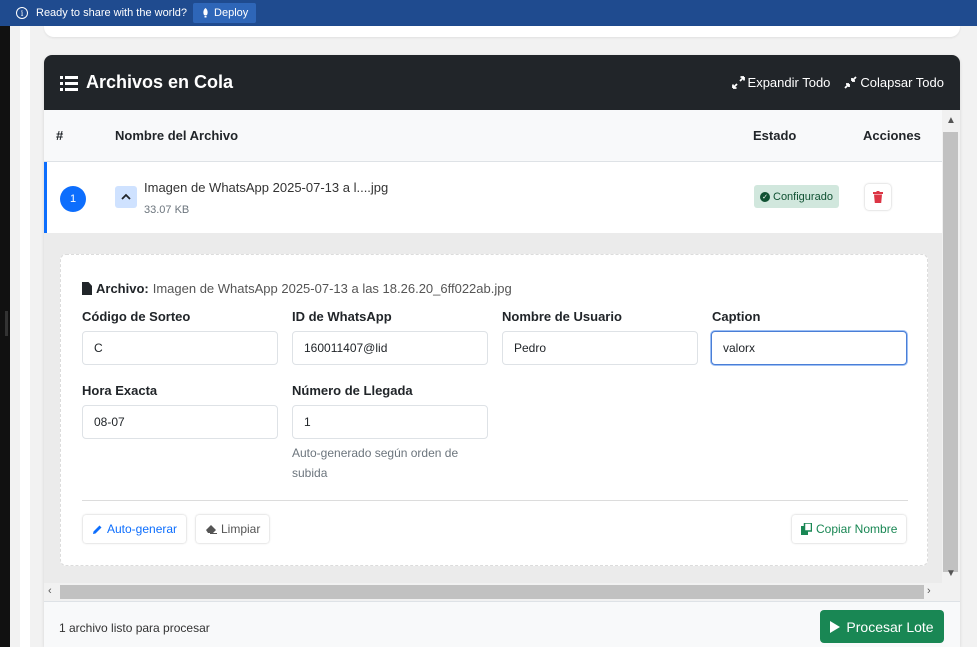 The image size is (977, 647). What do you see at coordinates (806, 529) in the screenshot?
I see `copy-icon` at bounding box center [806, 529].